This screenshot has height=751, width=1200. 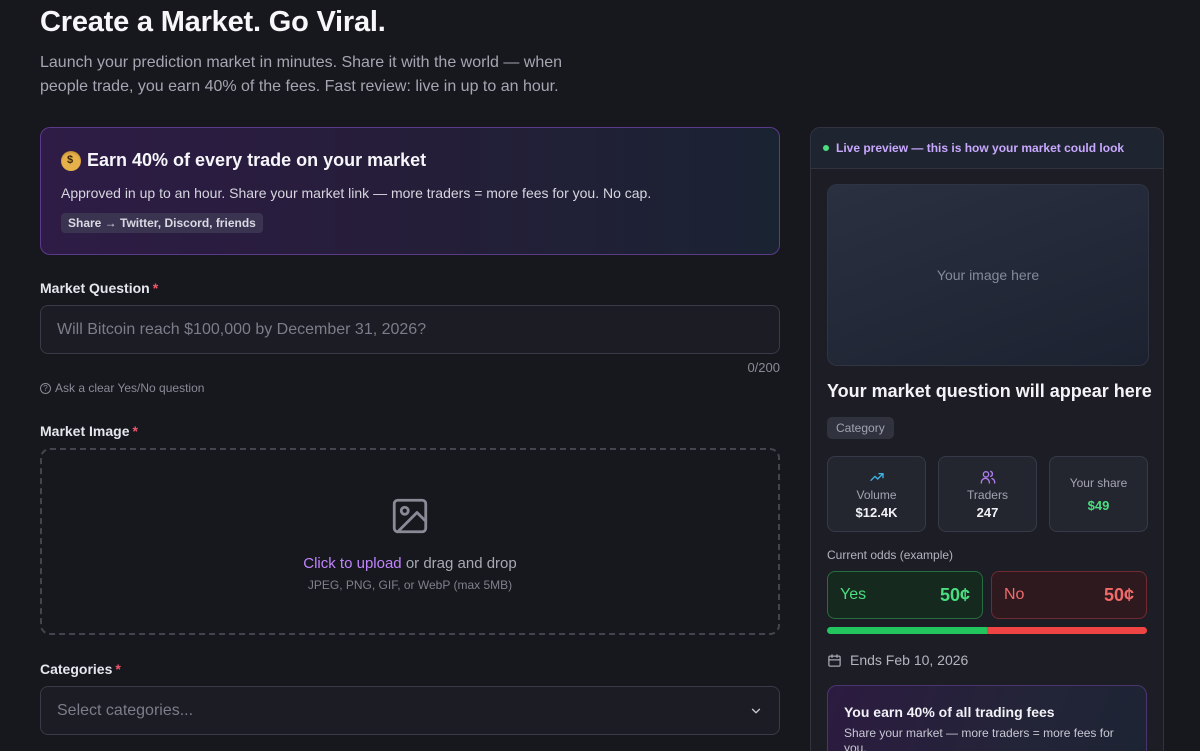 I want to click on categories-label: Categories *, so click(x=80, y=669).